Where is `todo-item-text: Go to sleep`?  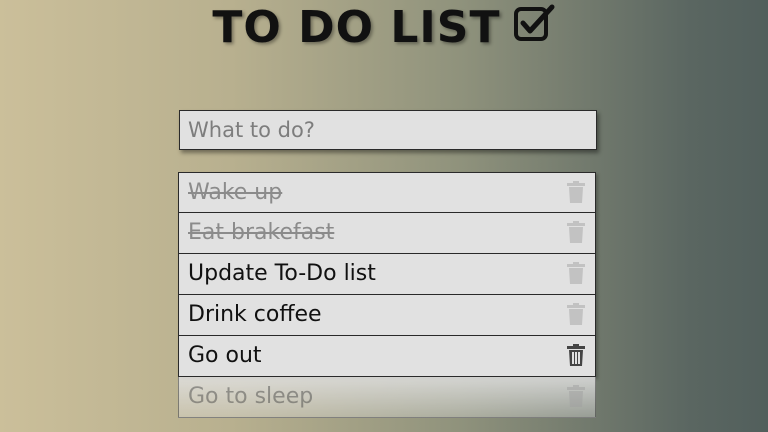 todo-item-text: Go to sleep is located at coordinates (251, 396).